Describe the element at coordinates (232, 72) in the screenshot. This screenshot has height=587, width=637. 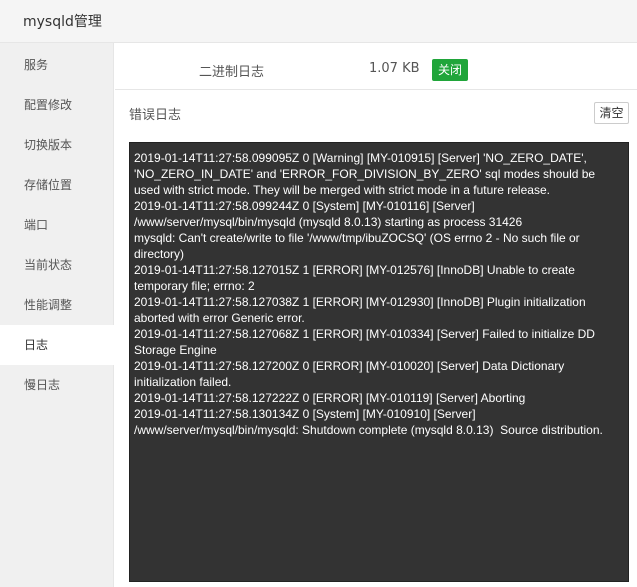
I see `binlog-label: 二进制日志` at that location.